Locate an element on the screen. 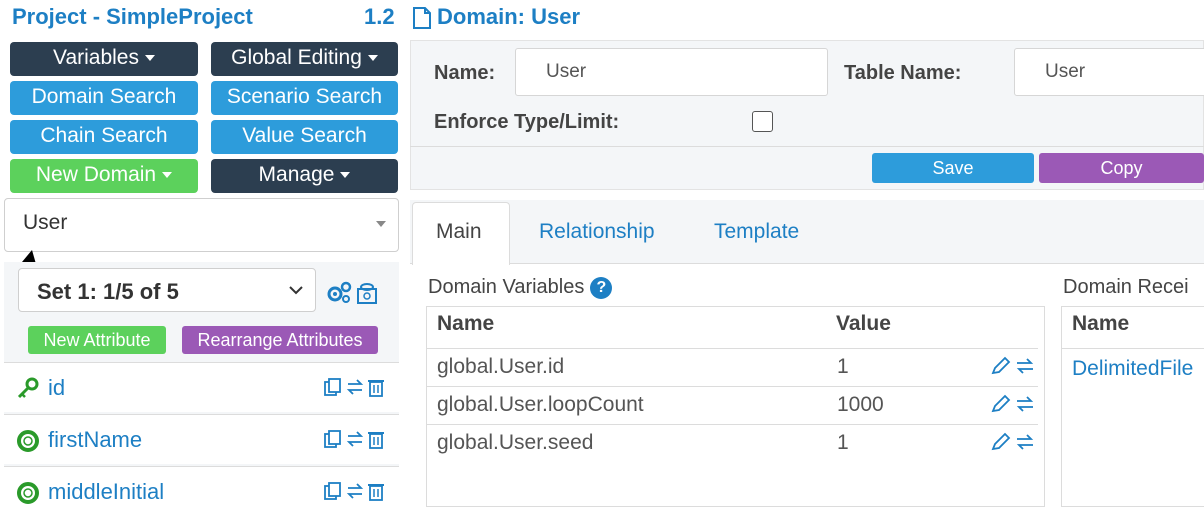 The width and height of the screenshot is (1204, 507). name-input: User is located at coordinates (671, 72).